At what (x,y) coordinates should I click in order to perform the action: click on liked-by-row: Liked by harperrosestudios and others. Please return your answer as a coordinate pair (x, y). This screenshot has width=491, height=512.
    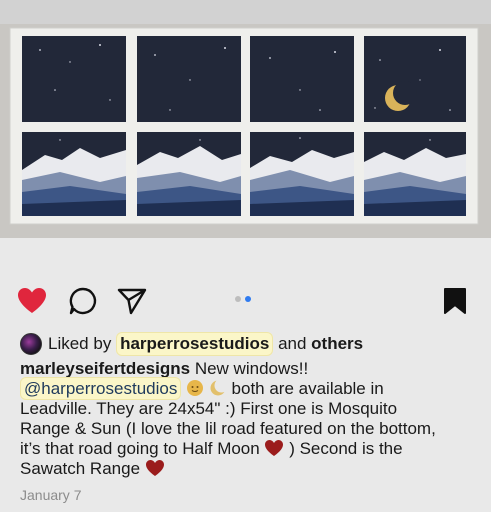
    Looking at the image, I should click on (191, 344).